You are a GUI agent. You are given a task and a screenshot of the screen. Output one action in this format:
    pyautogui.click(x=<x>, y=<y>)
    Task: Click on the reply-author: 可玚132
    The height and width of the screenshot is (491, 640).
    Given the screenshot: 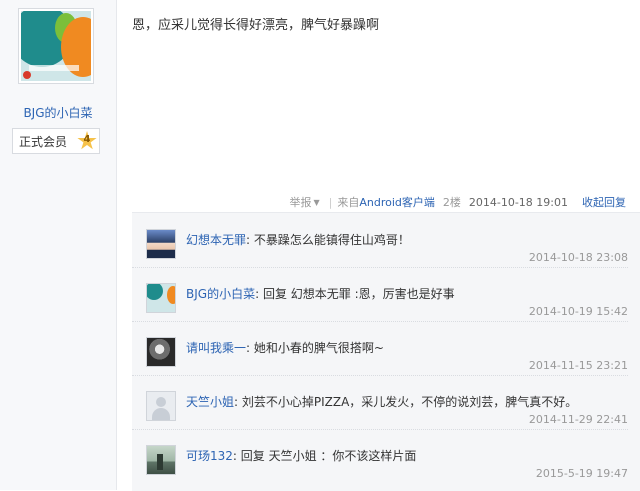 What is the action you would take?
    pyautogui.click(x=209, y=456)
    